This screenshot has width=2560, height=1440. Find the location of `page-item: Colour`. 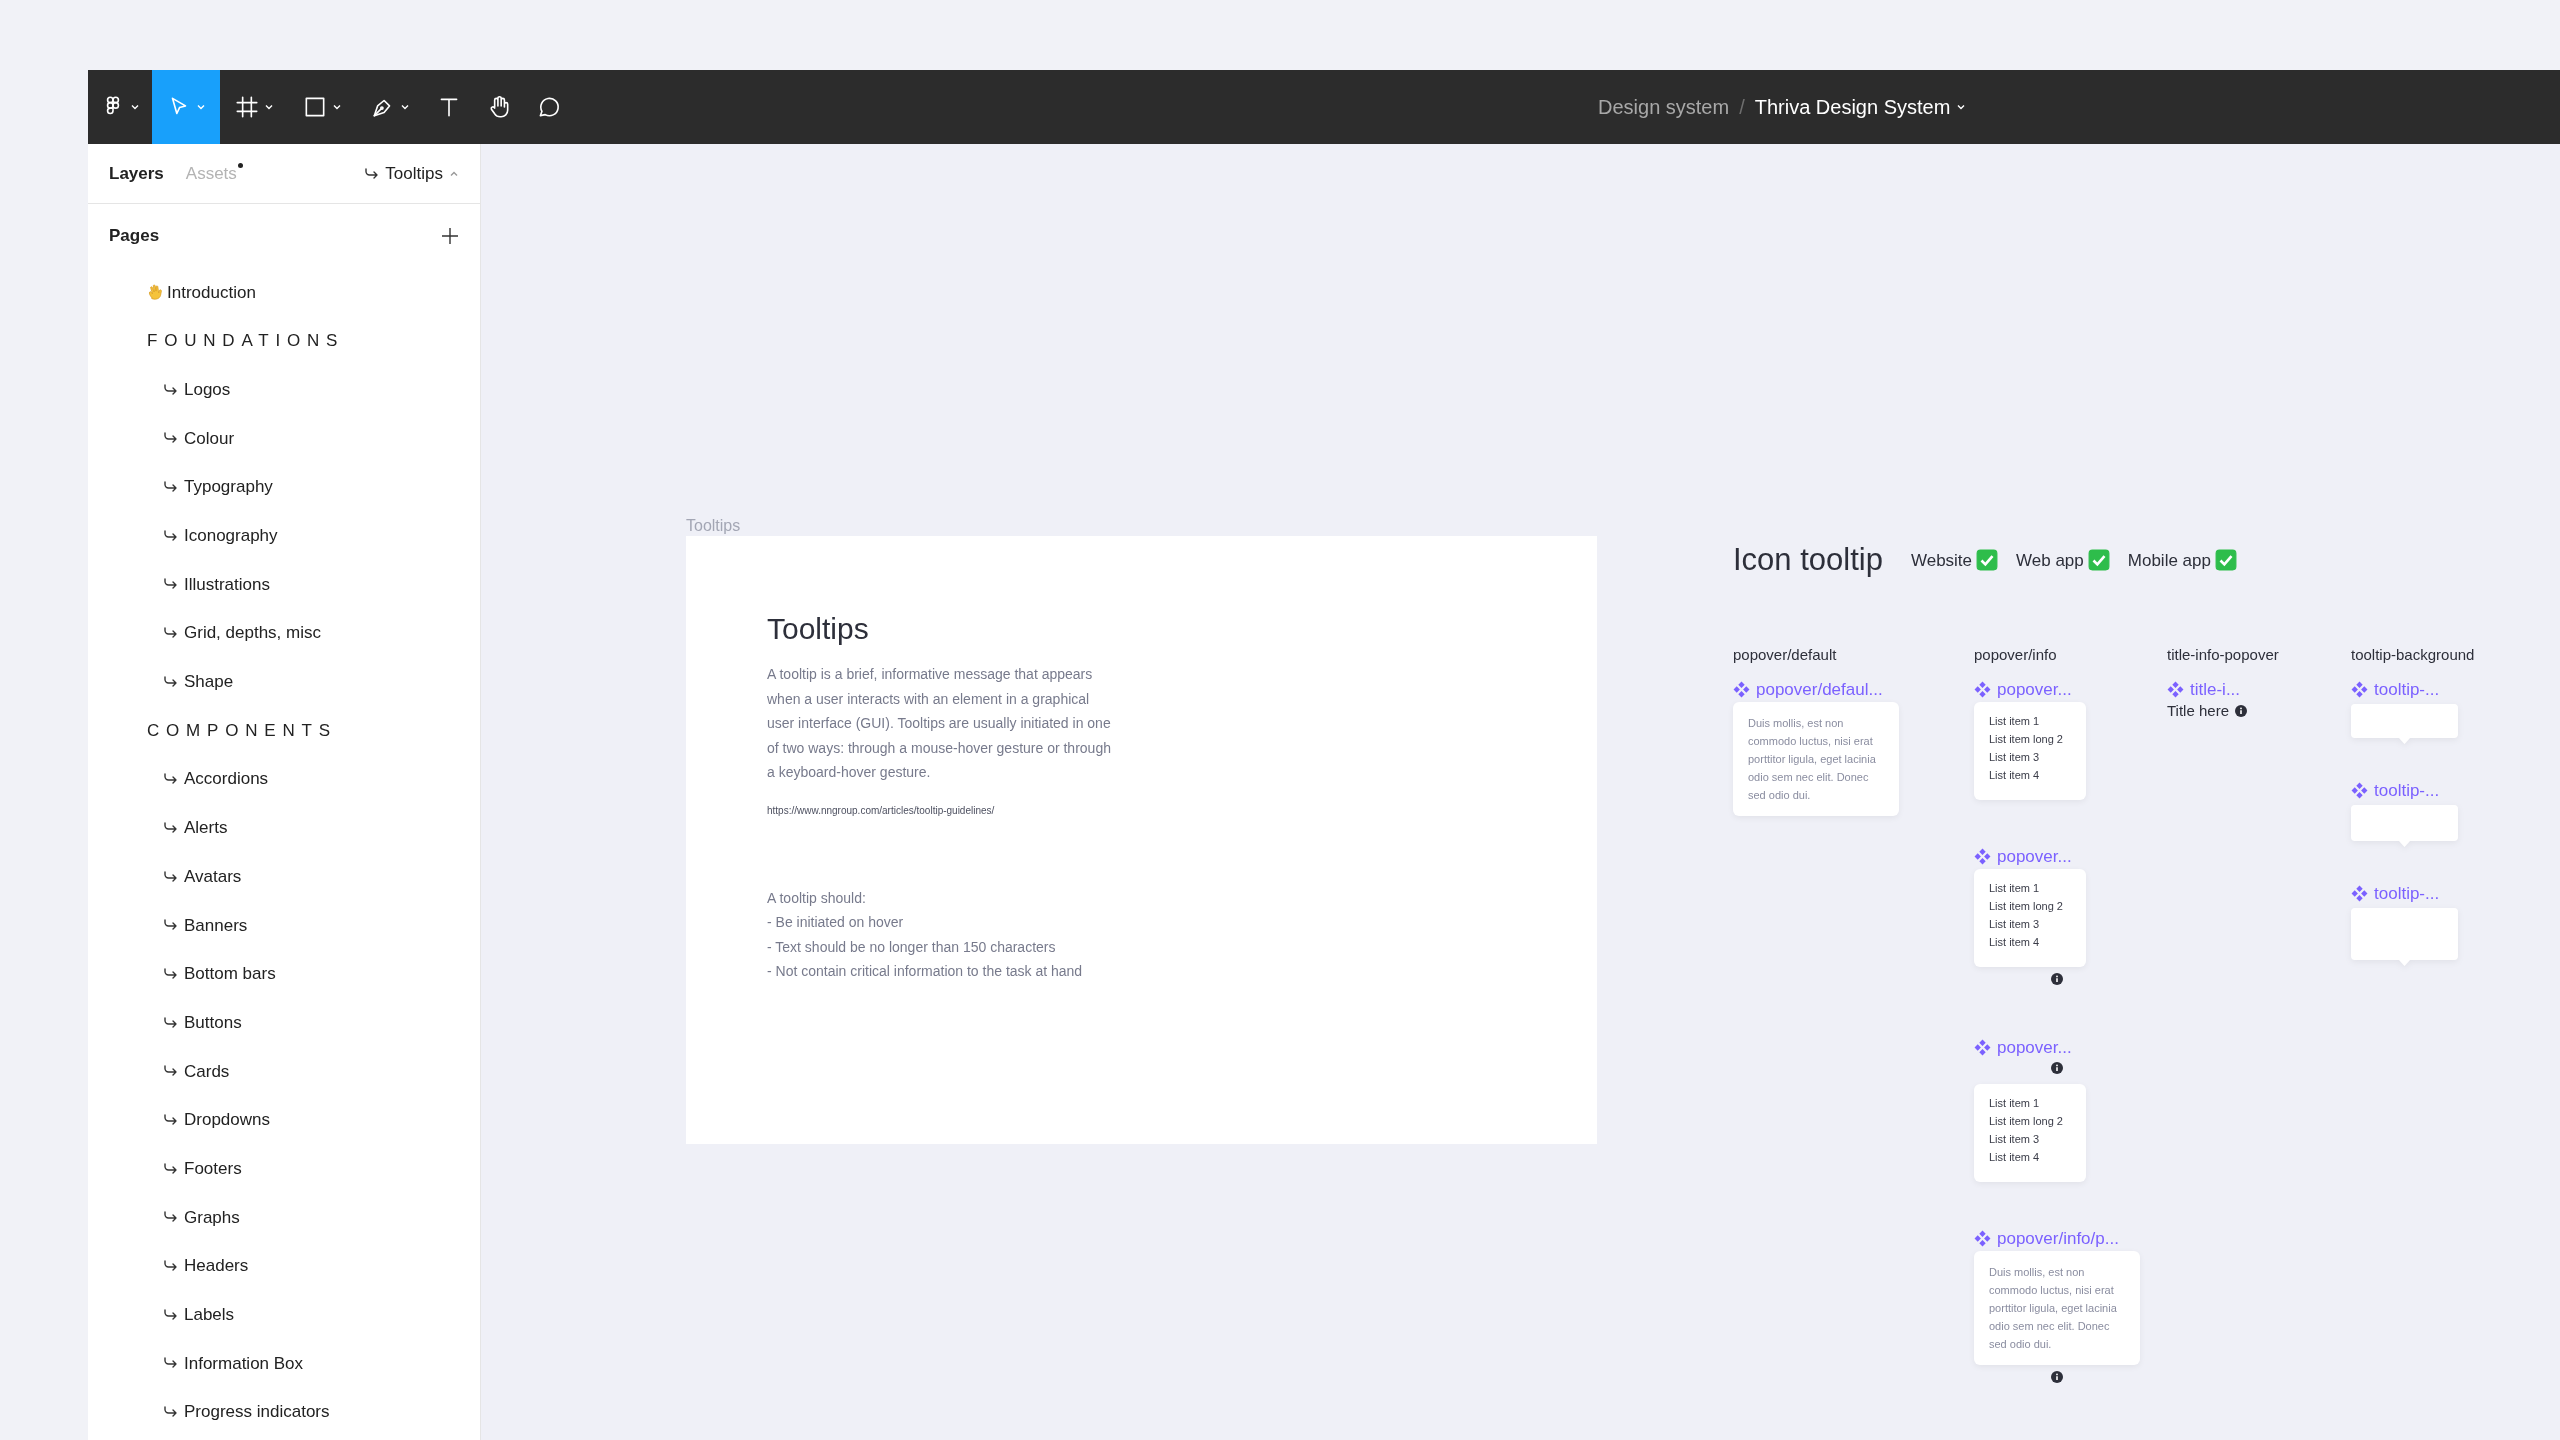

page-item: Colour is located at coordinates (209, 438).